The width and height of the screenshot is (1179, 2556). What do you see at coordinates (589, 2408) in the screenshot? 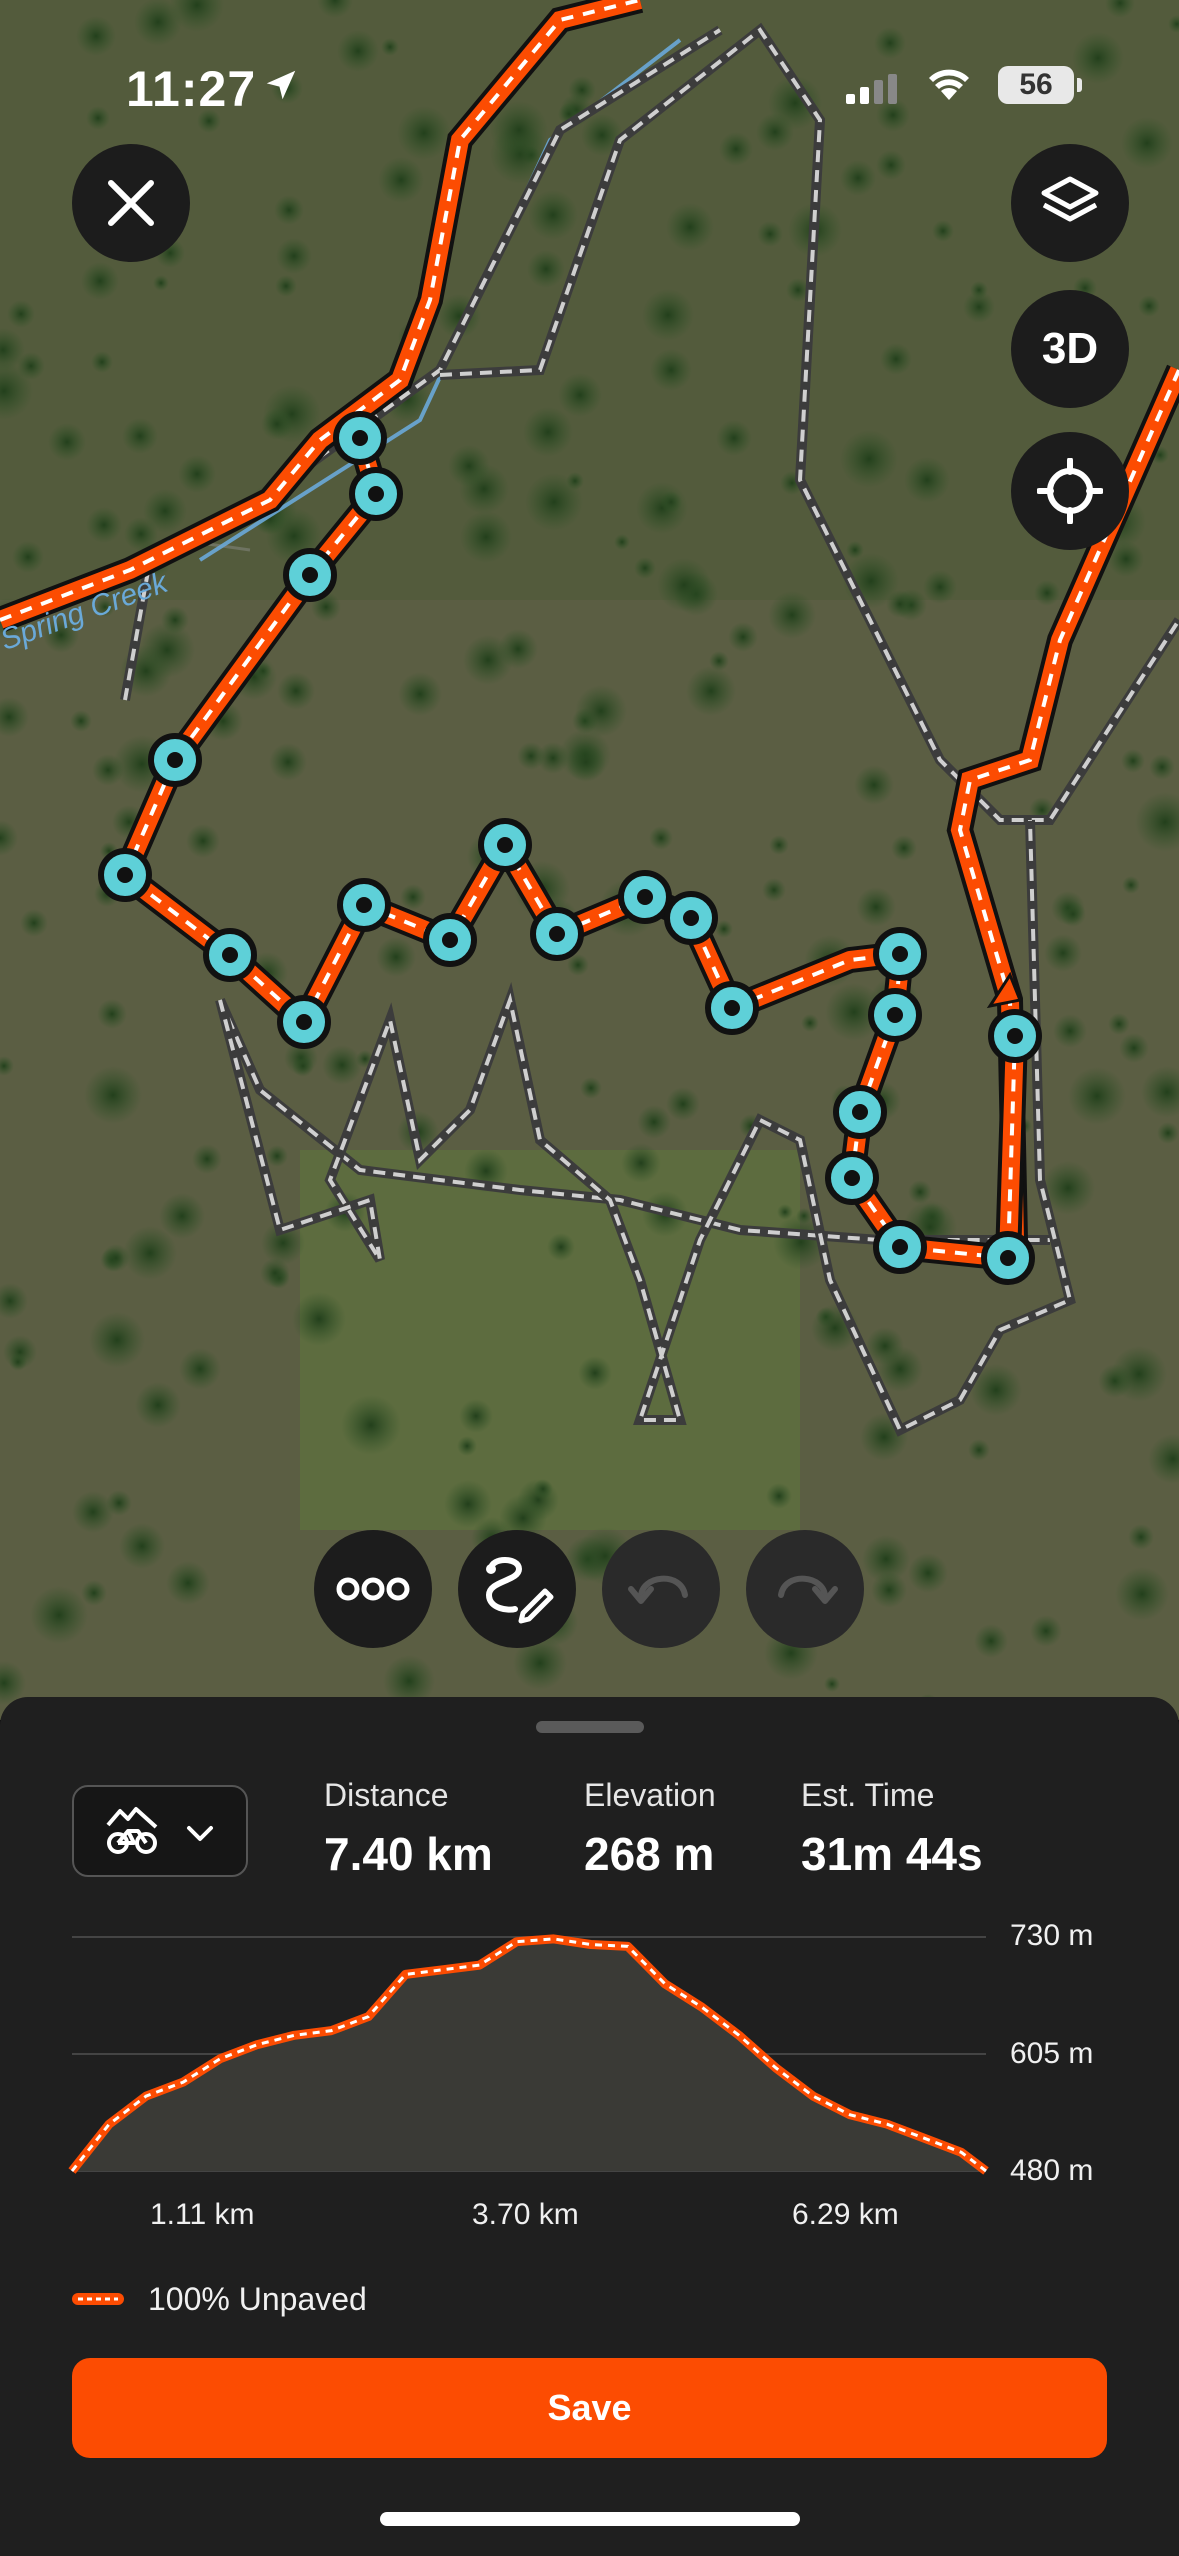
I see `save-button: Save` at bounding box center [589, 2408].